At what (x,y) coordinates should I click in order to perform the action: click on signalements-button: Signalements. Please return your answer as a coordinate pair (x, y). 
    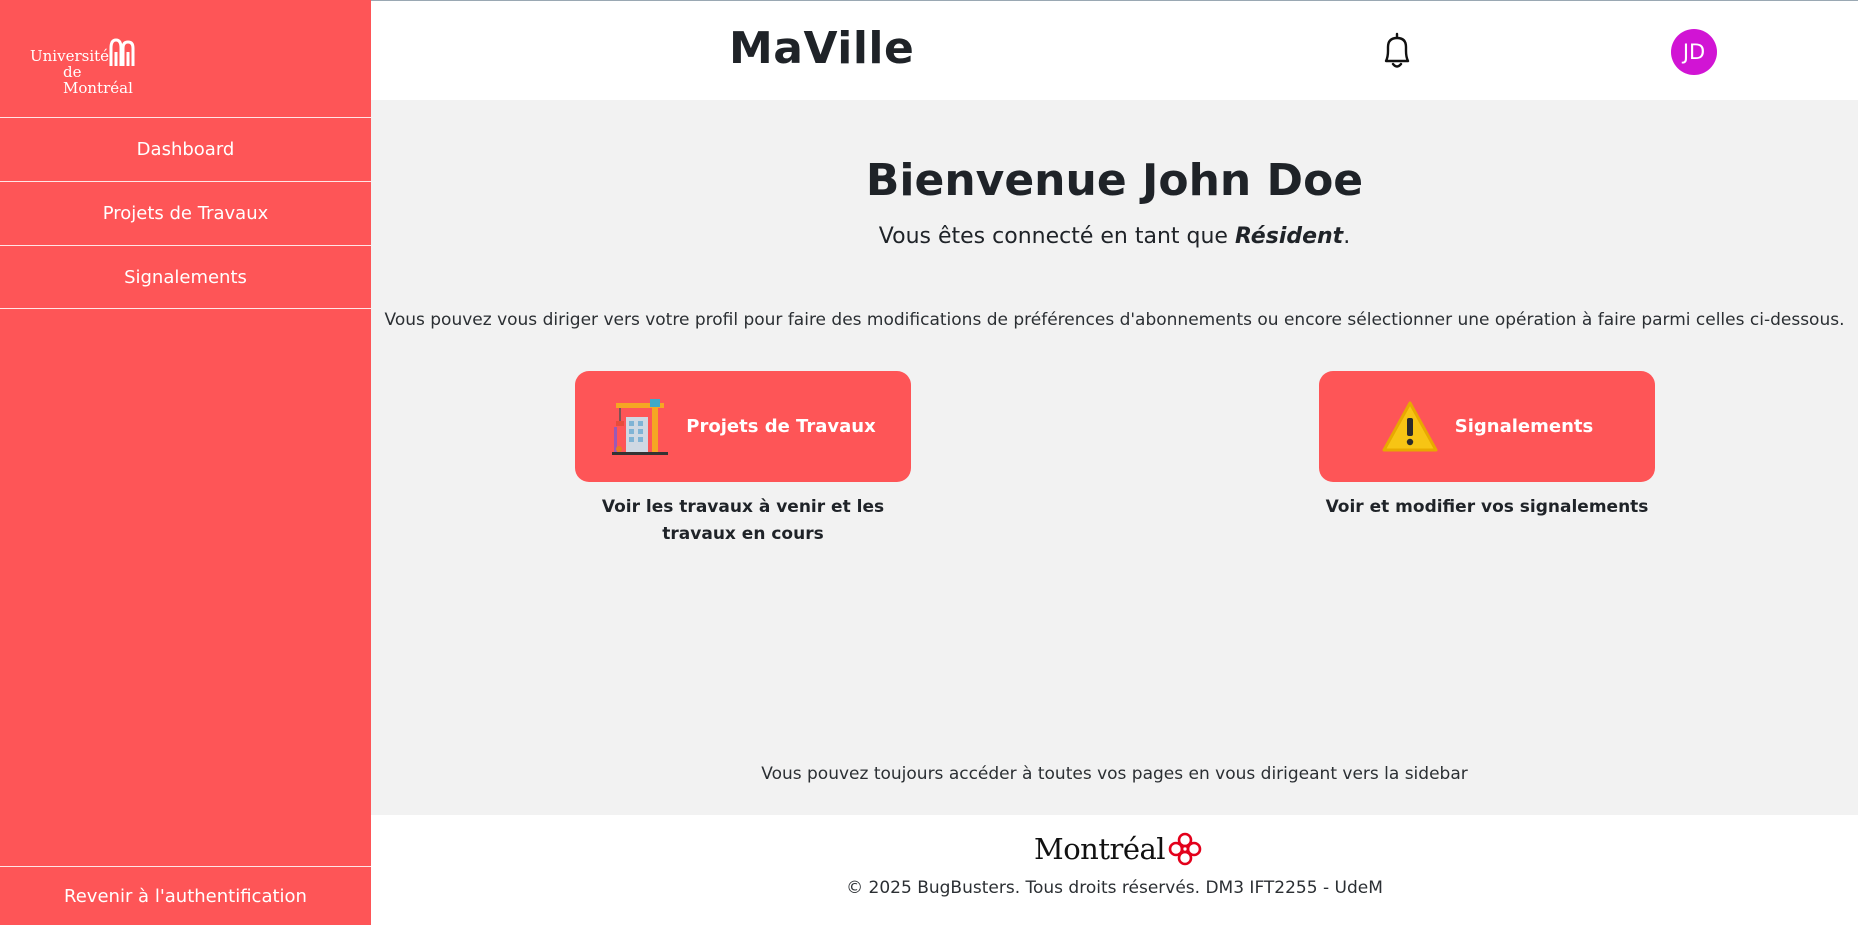
    Looking at the image, I should click on (1487, 426).